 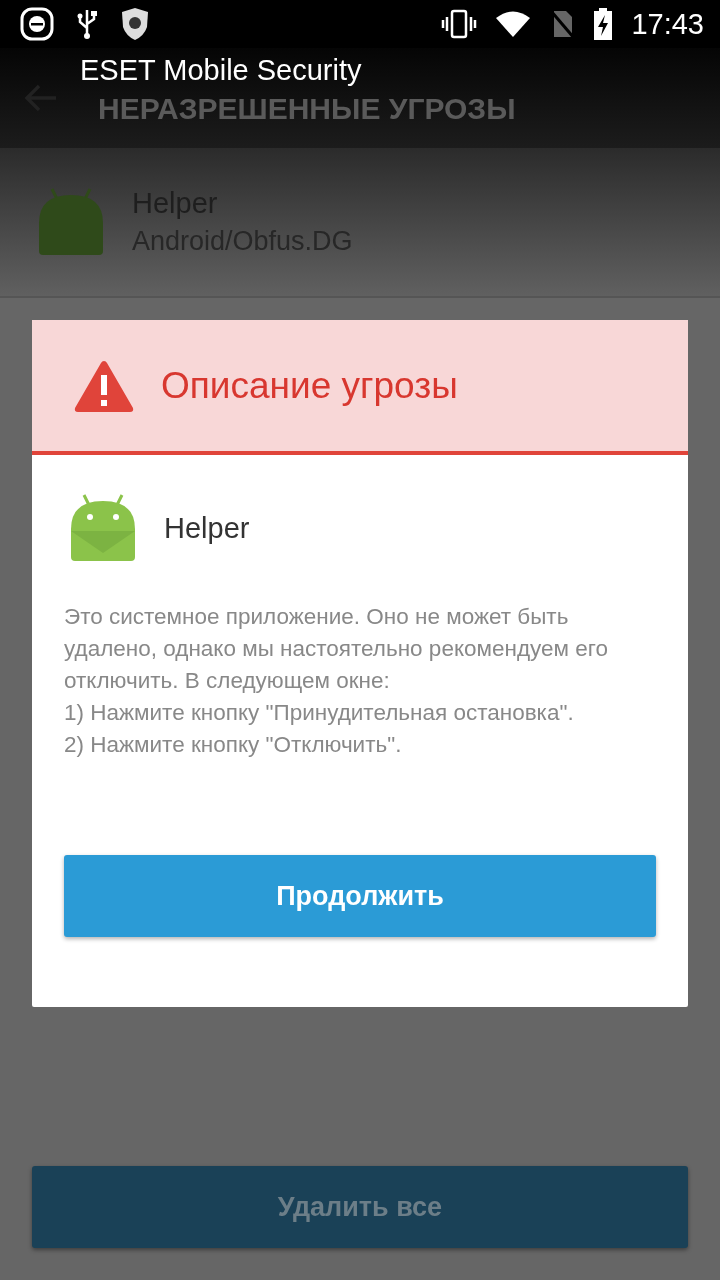 What do you see at coordinates (513, 24) in the screenshot?
I see `wifi-icon` at bounding box center [513, 24].